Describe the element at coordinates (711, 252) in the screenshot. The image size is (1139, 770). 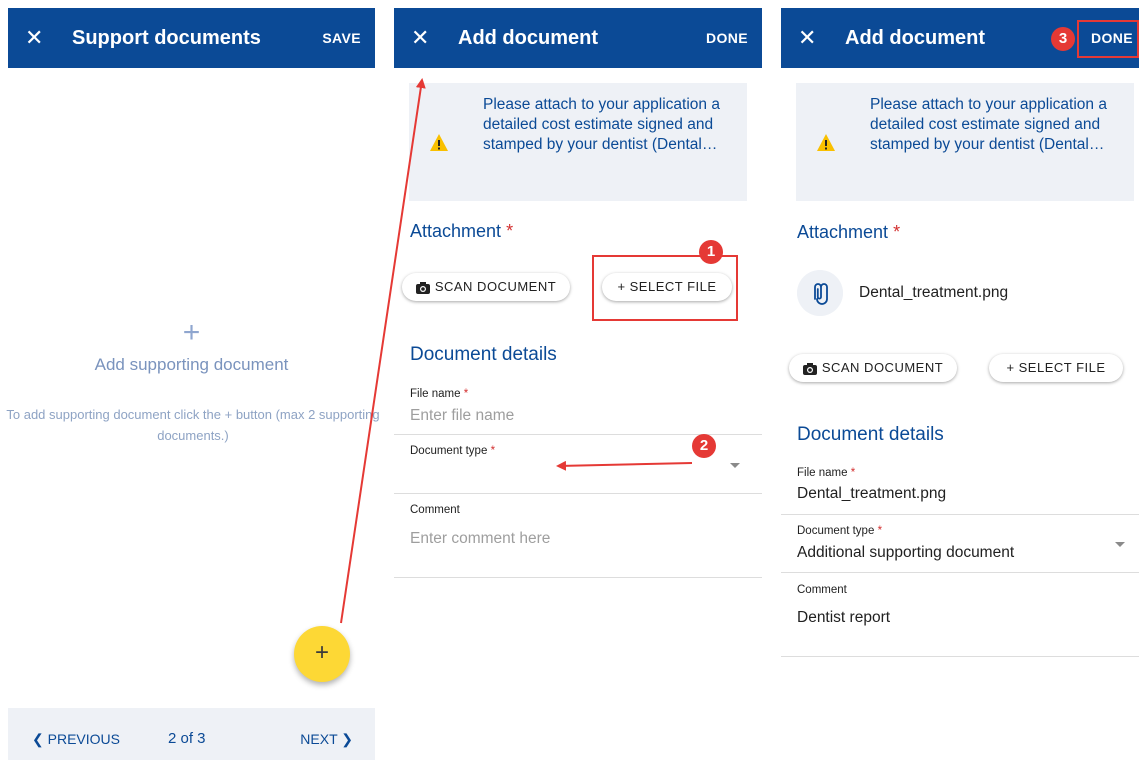
I see `step-badge-1: 1` at that location.